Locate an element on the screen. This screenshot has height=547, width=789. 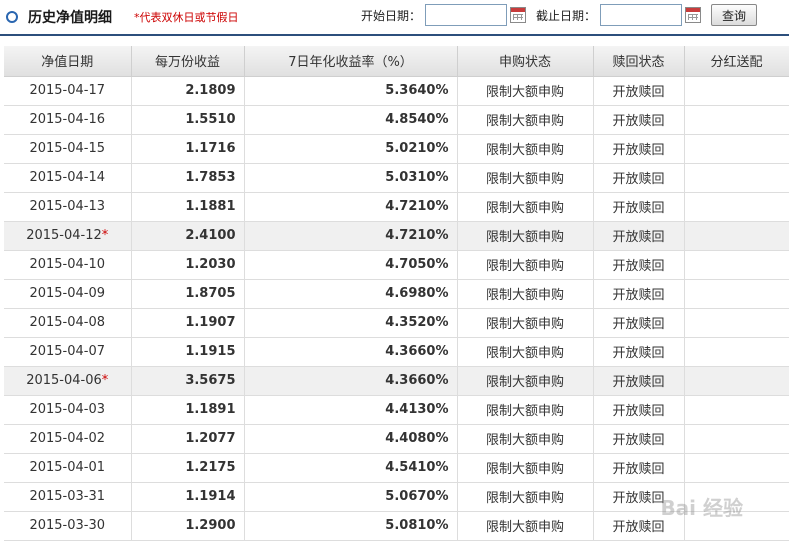
table-row: 2015-04-15 1.1716 5.0210% 限制大额申购 开放赎回 is located at coordinates (396, 149).